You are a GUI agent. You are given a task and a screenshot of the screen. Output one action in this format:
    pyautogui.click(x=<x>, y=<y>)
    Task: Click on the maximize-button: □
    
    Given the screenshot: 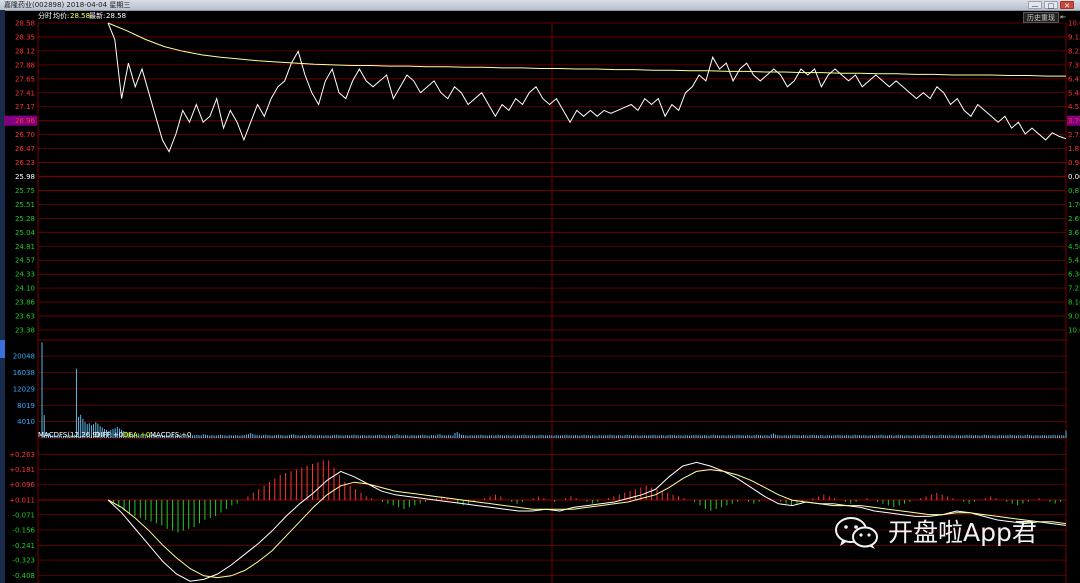 What is the action you would take?
    pyautogui.click(x=1051, y=5)
    